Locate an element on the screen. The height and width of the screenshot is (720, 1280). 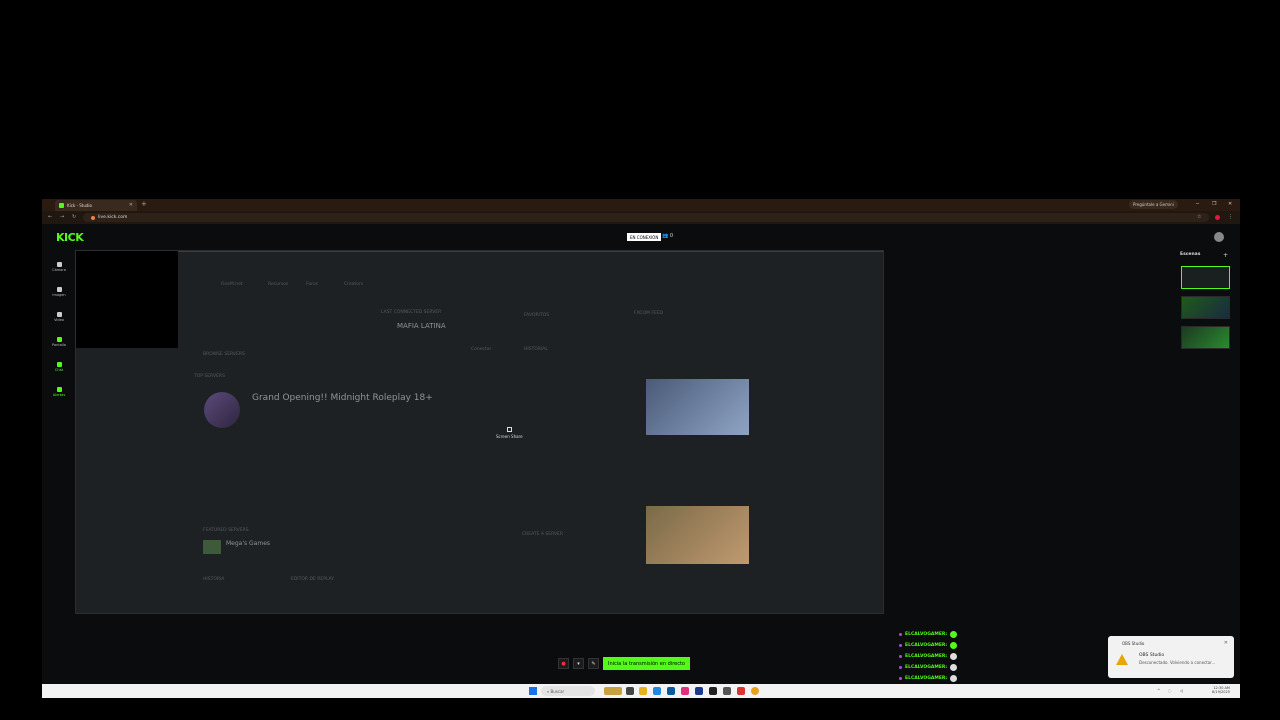
fivem-nav-item: FiveM.net is located at coordinates (232, 284).